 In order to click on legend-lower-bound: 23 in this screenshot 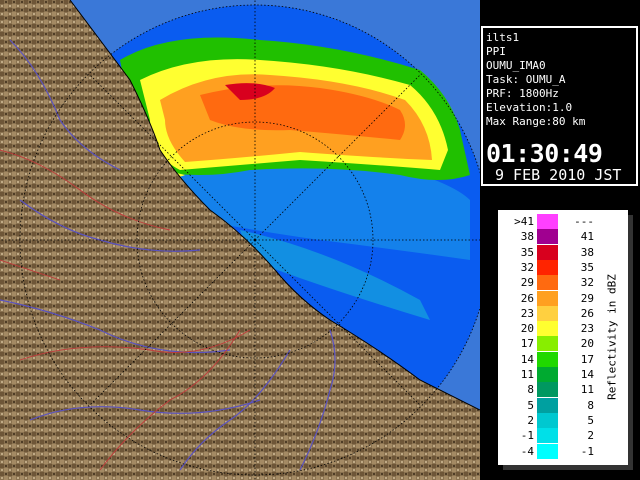, I will do `click(527, 313)`.